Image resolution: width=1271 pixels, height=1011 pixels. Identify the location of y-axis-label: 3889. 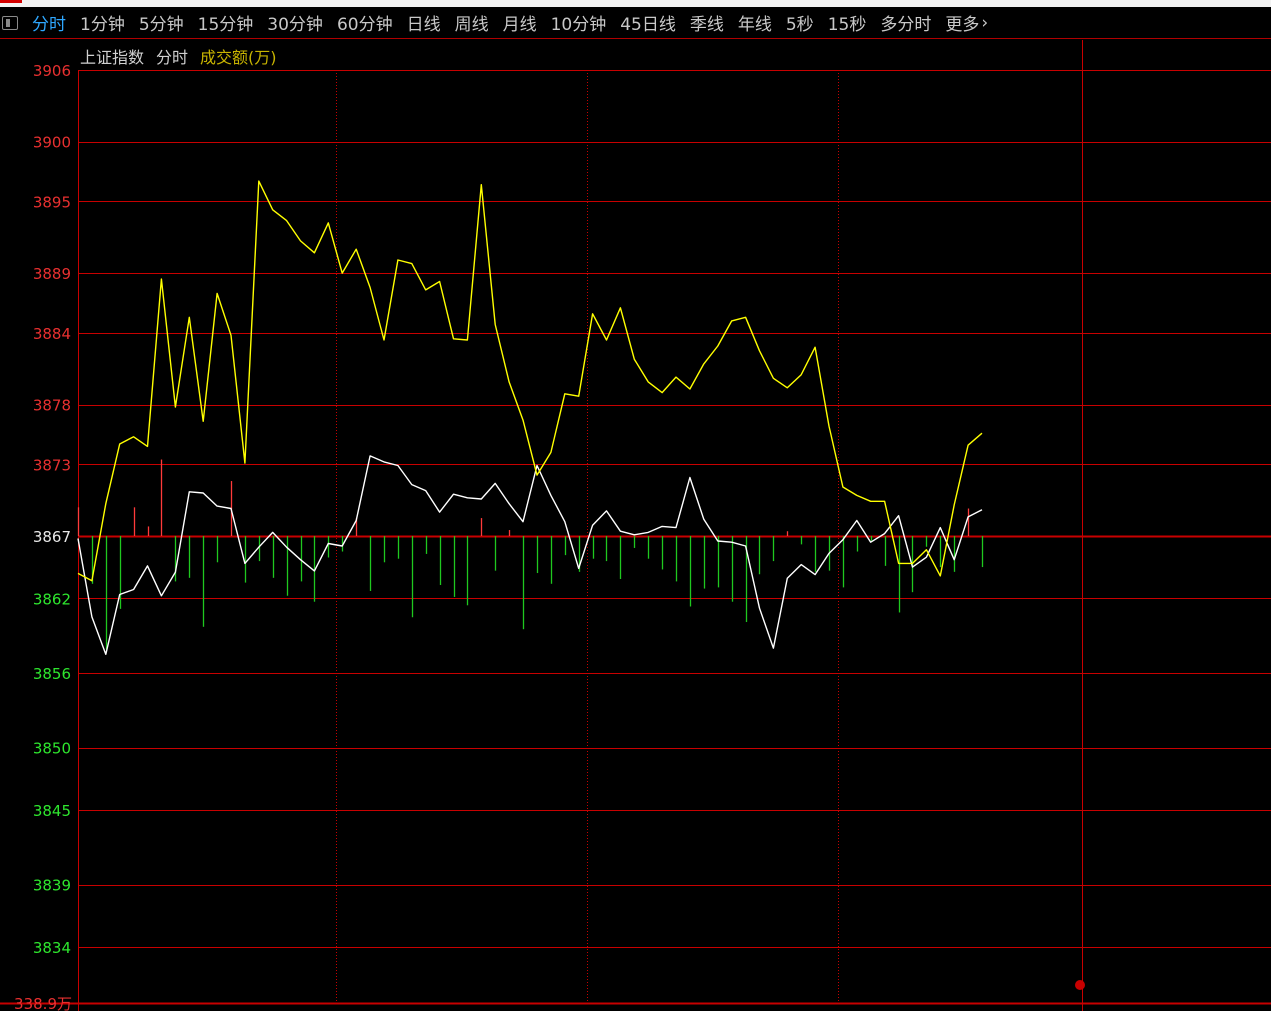
(52, 274).